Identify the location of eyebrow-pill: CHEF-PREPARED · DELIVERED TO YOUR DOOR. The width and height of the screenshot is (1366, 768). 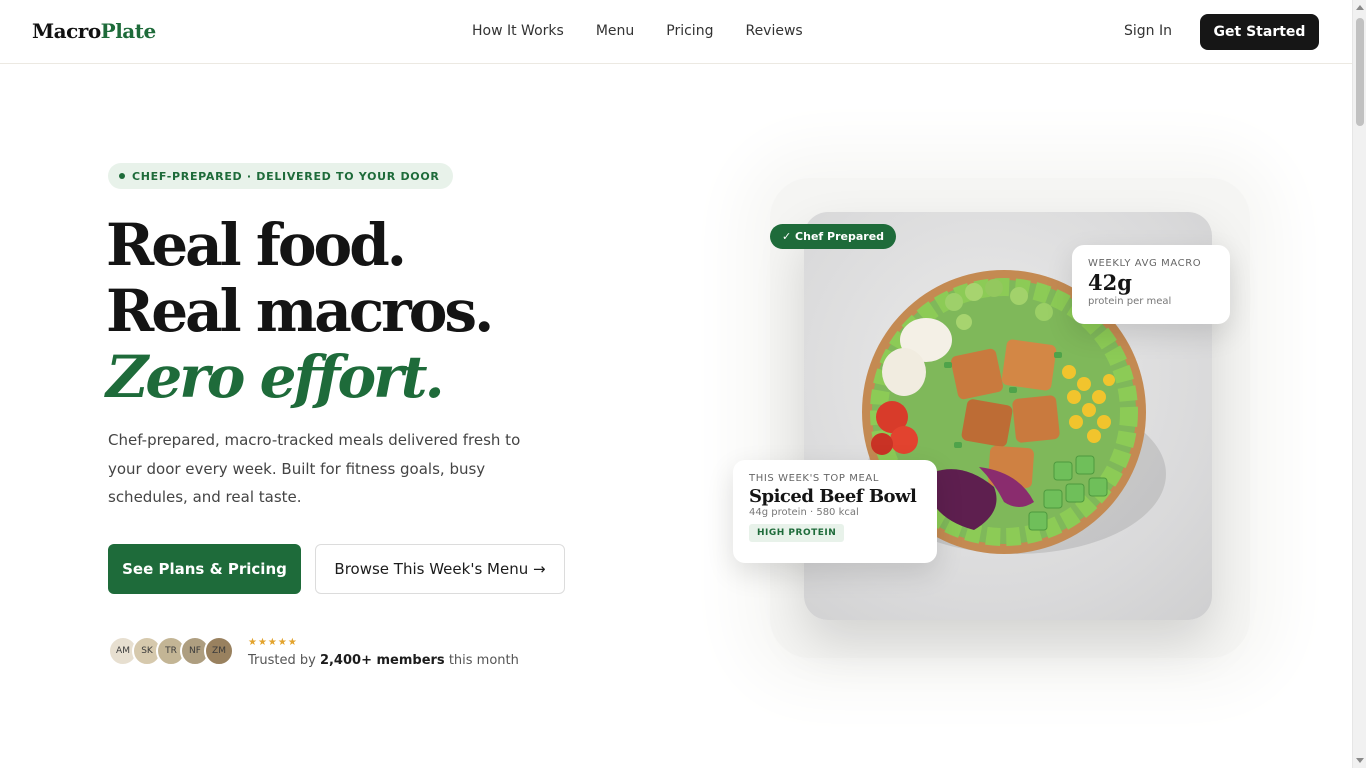
(280, 176).